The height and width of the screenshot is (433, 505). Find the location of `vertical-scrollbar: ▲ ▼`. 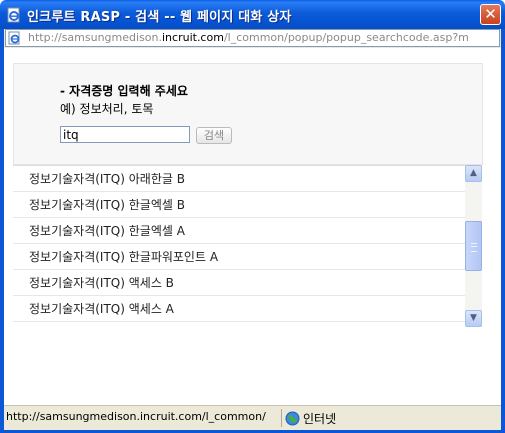

vertical-scrollbar: ▲ ▼ is located at coordinates (473, 246).